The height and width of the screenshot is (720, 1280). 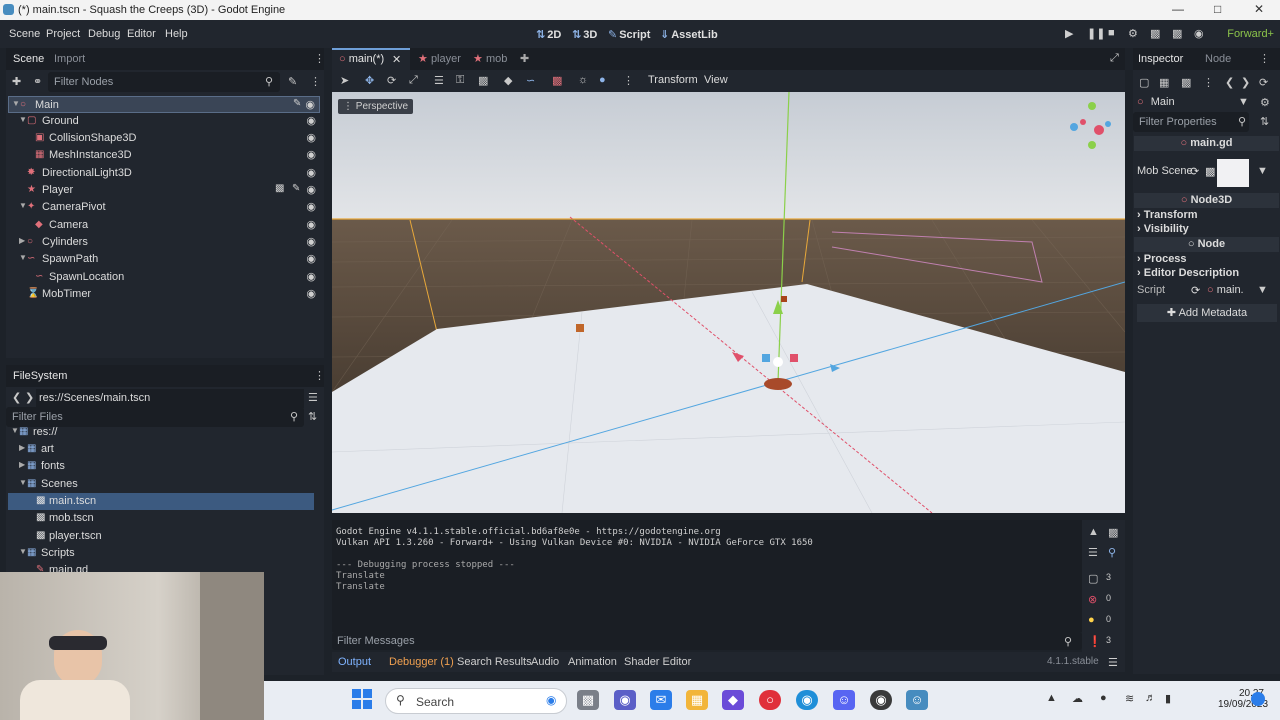 I want to click on script-attach-icon: ✎, so click(x=292, y=81).